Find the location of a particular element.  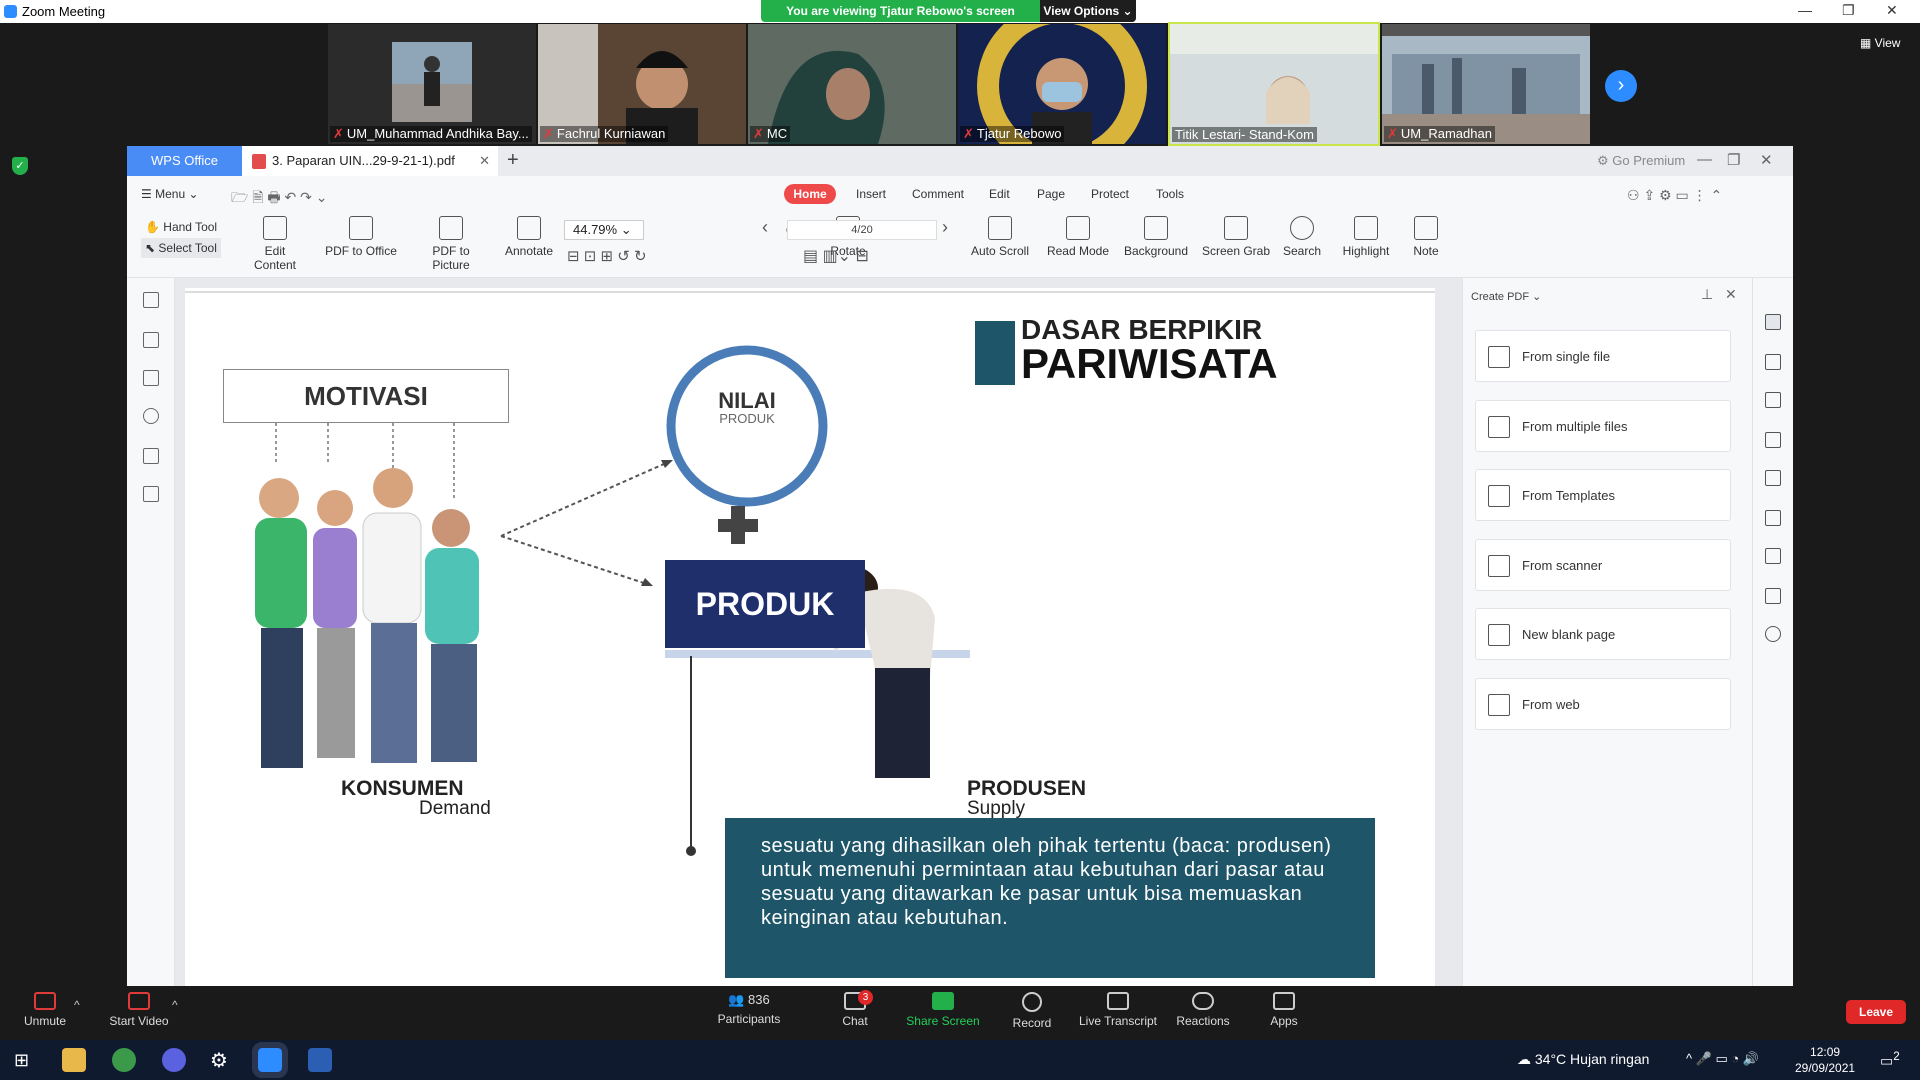

view-options-button: View Options ⌄ is located at coordinates (1088, 11).